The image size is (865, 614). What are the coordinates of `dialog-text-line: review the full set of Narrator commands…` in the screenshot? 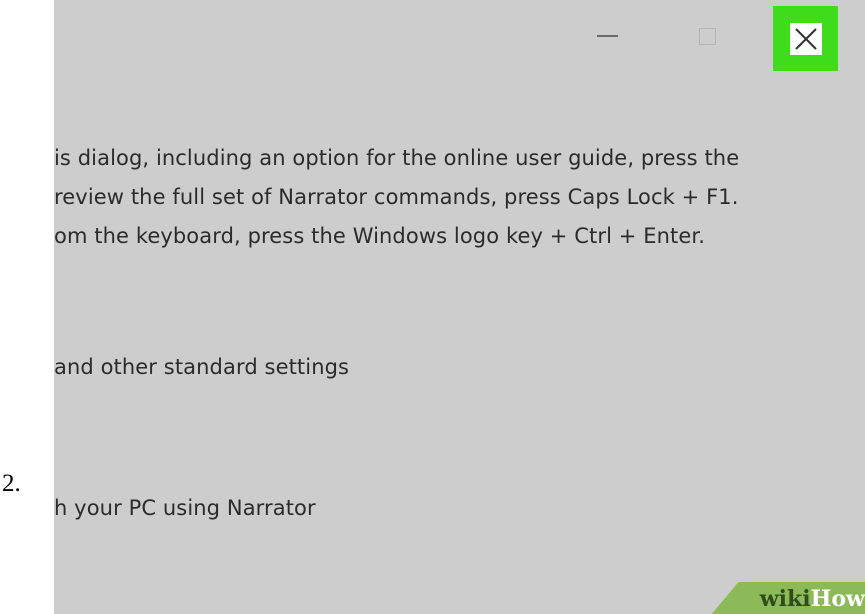 It's located at (396, 197).